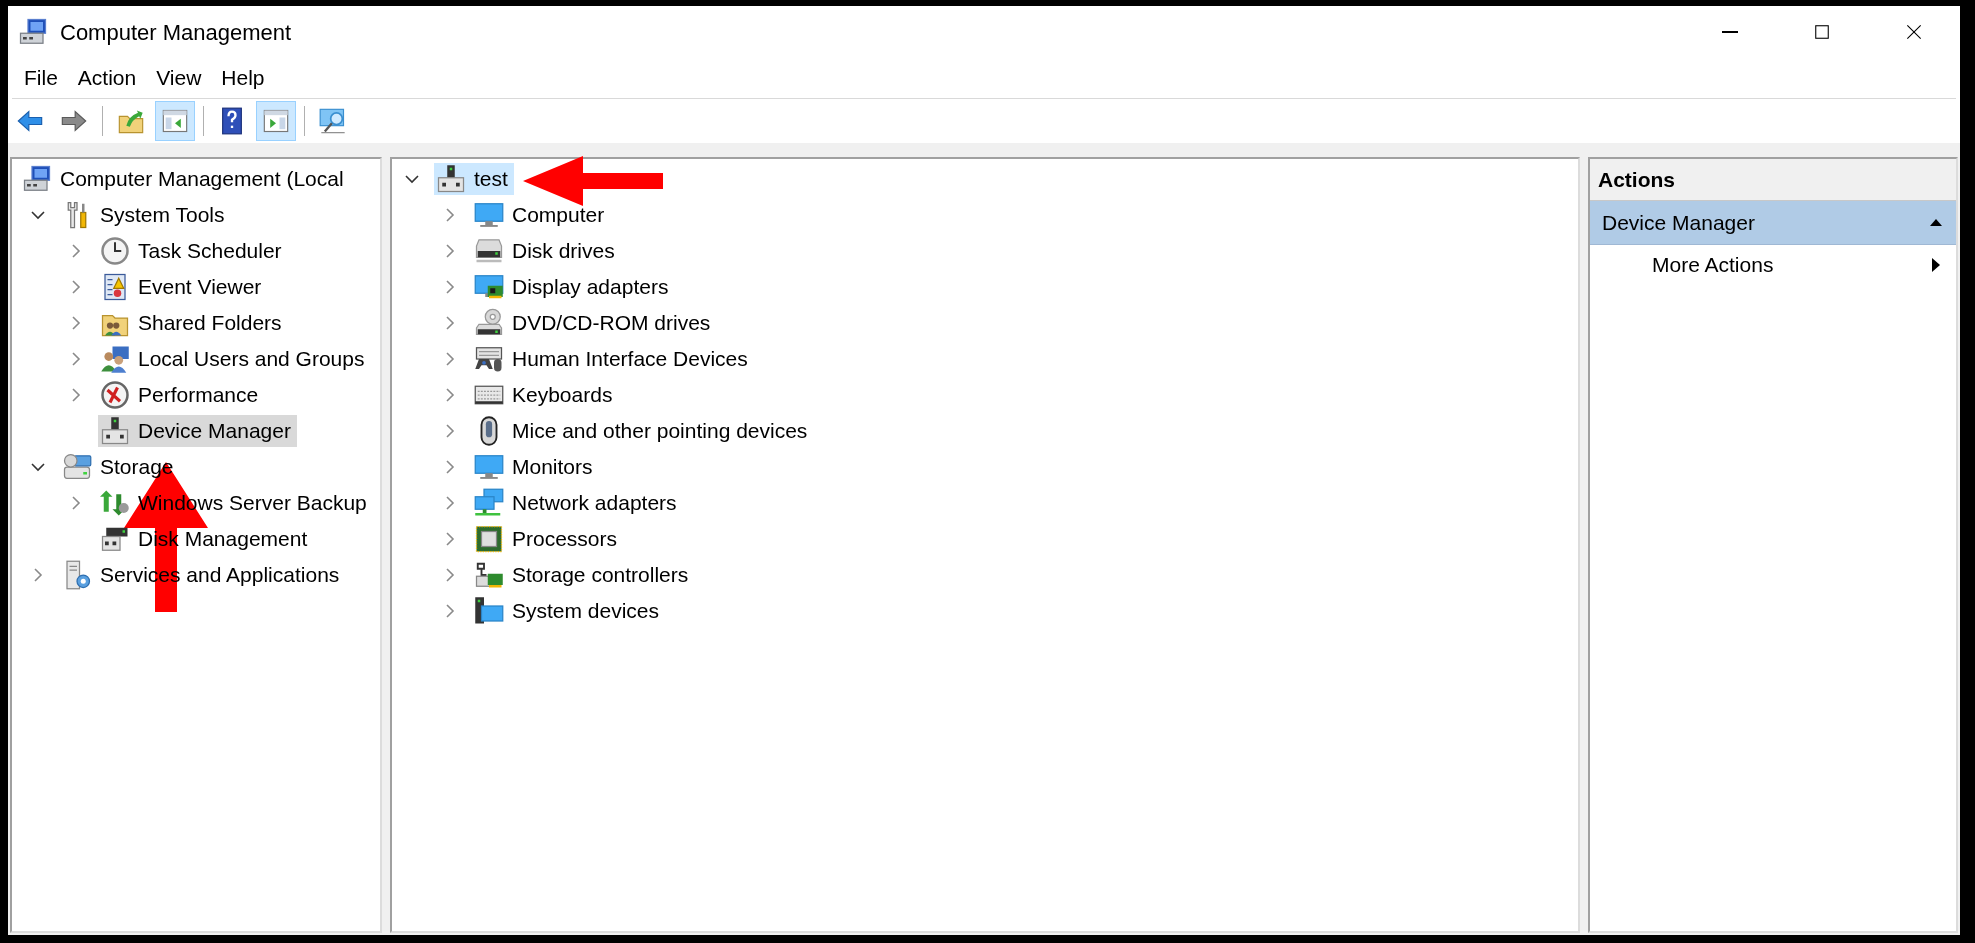 Image resolution: width=1975 pixels, height=943 pixels. What do you see at coordinates (583, 575) in the screenshot?
I see `tree-item: Storage controllers` at bounding box center [583, 575].